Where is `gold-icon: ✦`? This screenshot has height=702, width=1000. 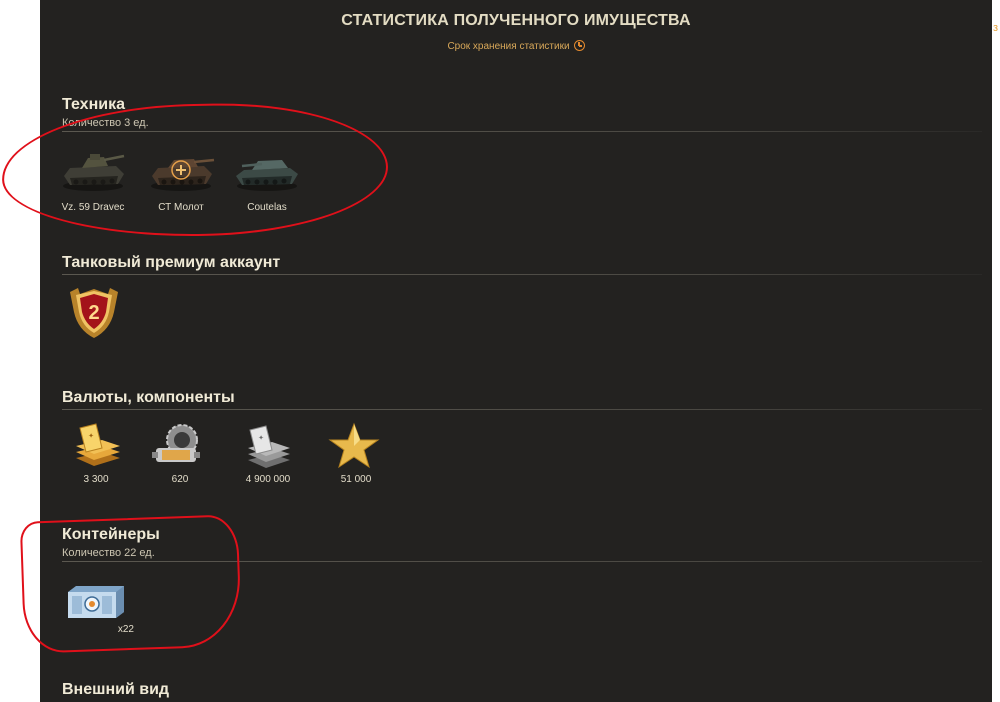 gold-icon: ✦ is located at coordinates (98, 444).